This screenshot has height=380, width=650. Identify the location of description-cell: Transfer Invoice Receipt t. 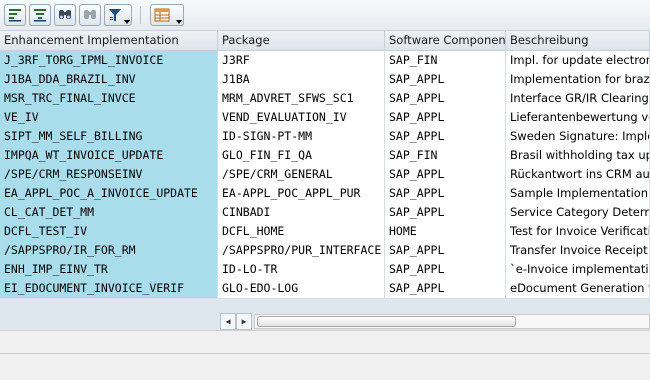
(578, 250).